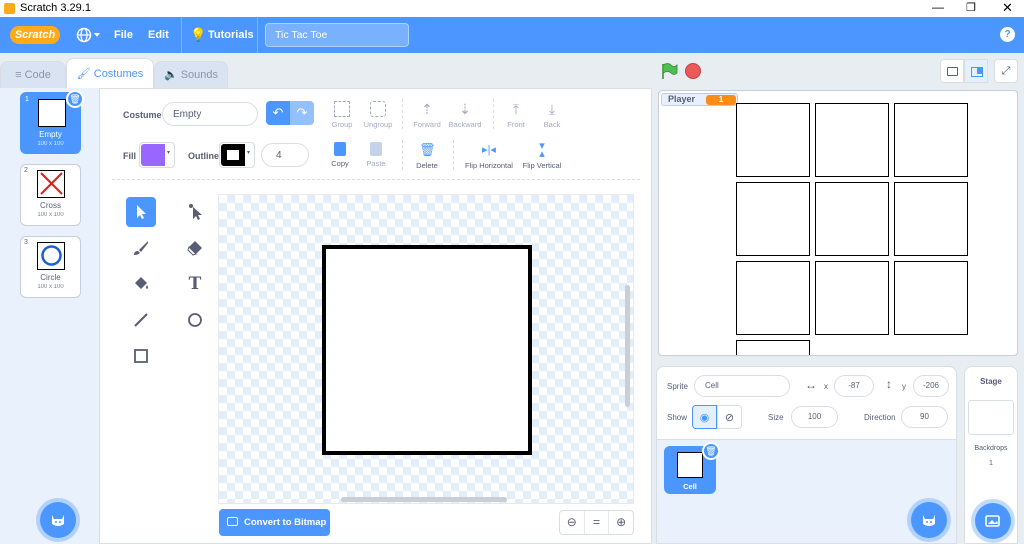 Image resolution: width=1024 pixels, height=544 pixels. I want to click on image-add-icon, so click(992, 521).